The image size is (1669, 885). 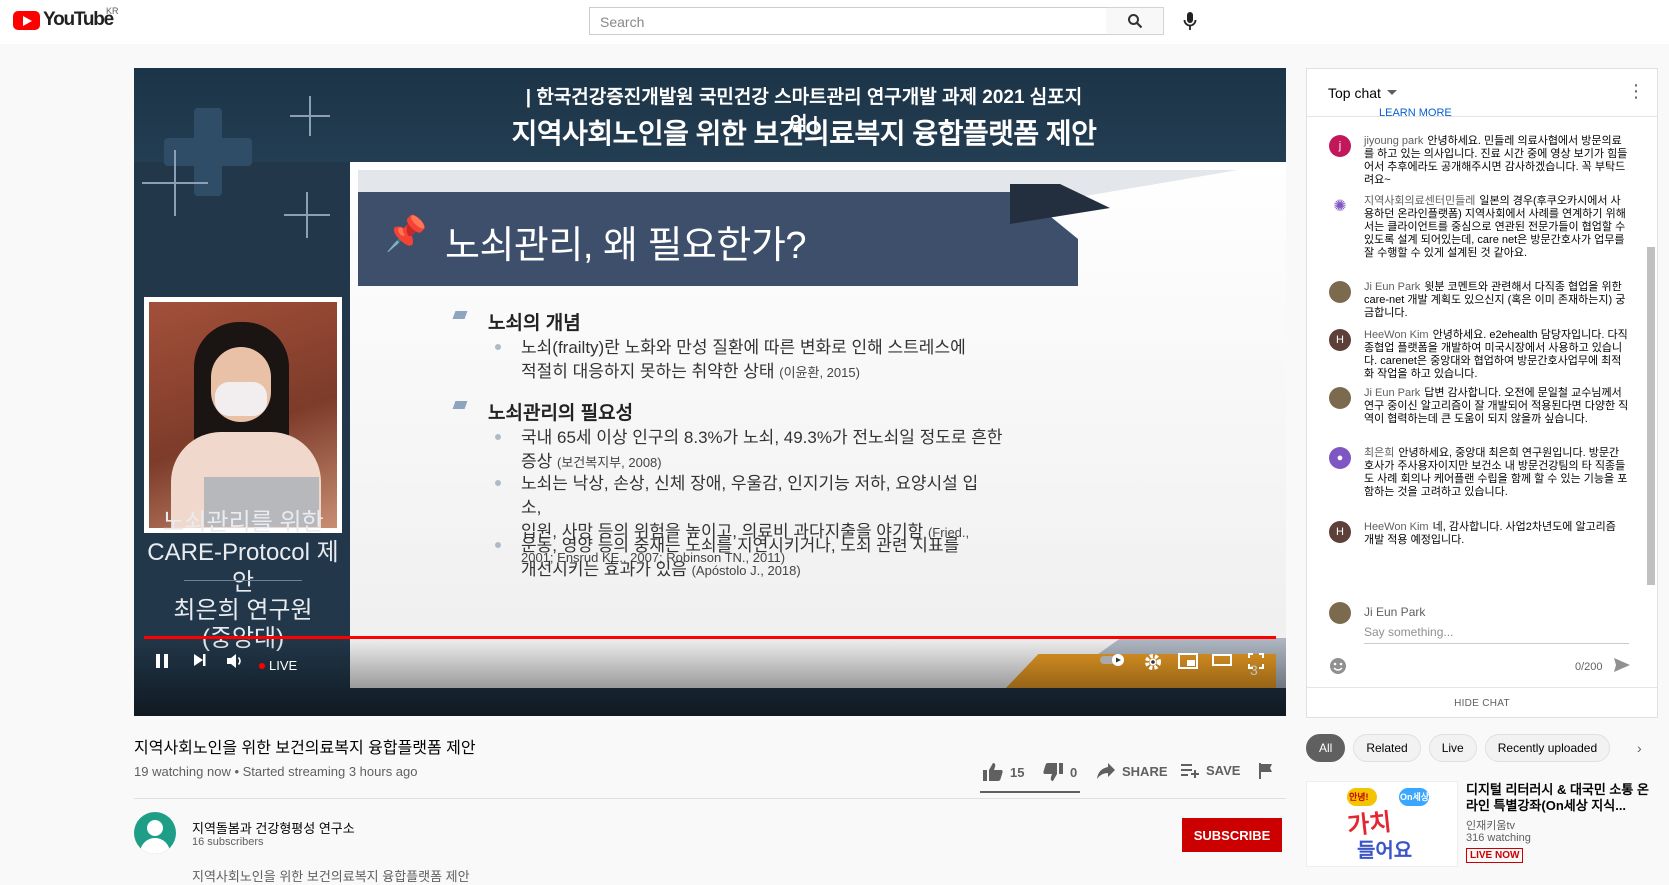 I want to click on chat-mode-selector: Top chat, so click(x=1482, y=93).